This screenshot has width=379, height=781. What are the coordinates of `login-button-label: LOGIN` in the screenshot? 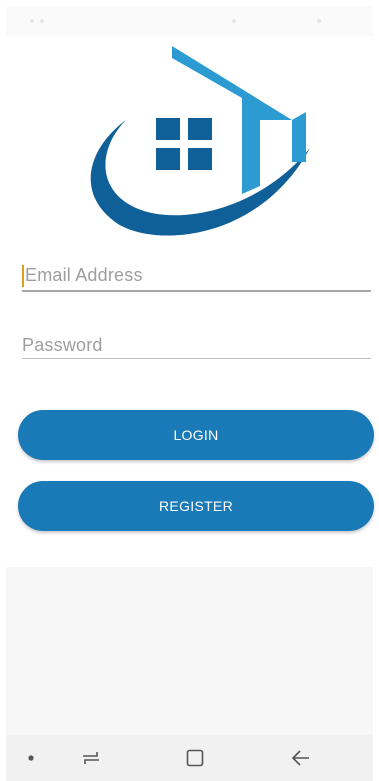 It's located at (196, 435).